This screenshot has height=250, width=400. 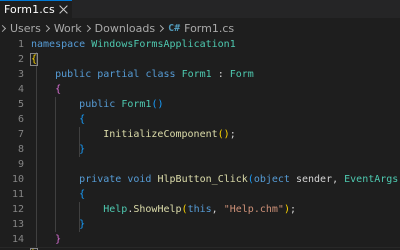 I want to click on code-token: this, so click(x=199, y=209).